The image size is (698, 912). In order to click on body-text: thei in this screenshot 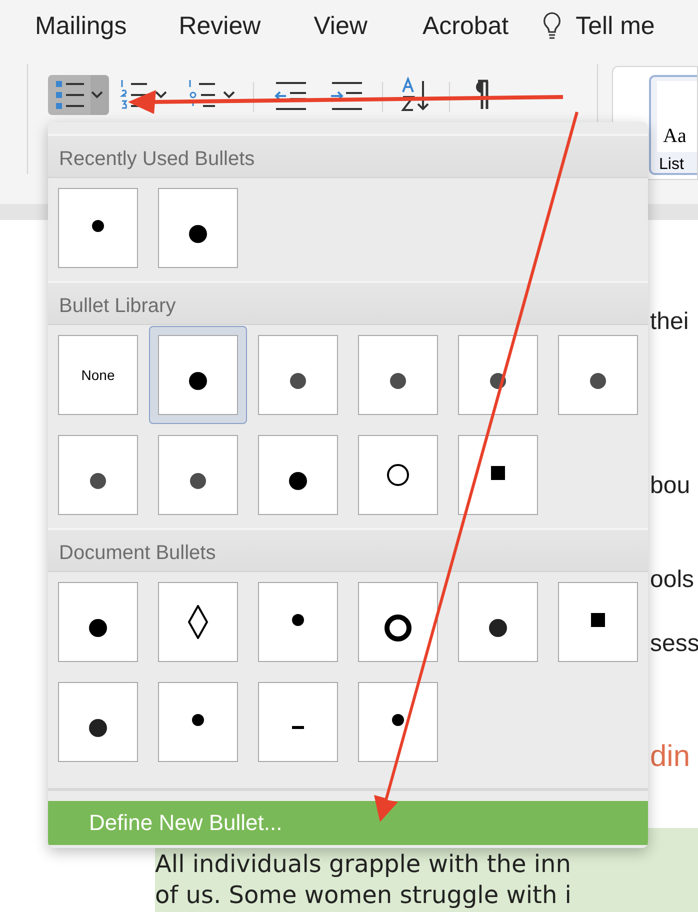, I will do `click(670, 322)`.